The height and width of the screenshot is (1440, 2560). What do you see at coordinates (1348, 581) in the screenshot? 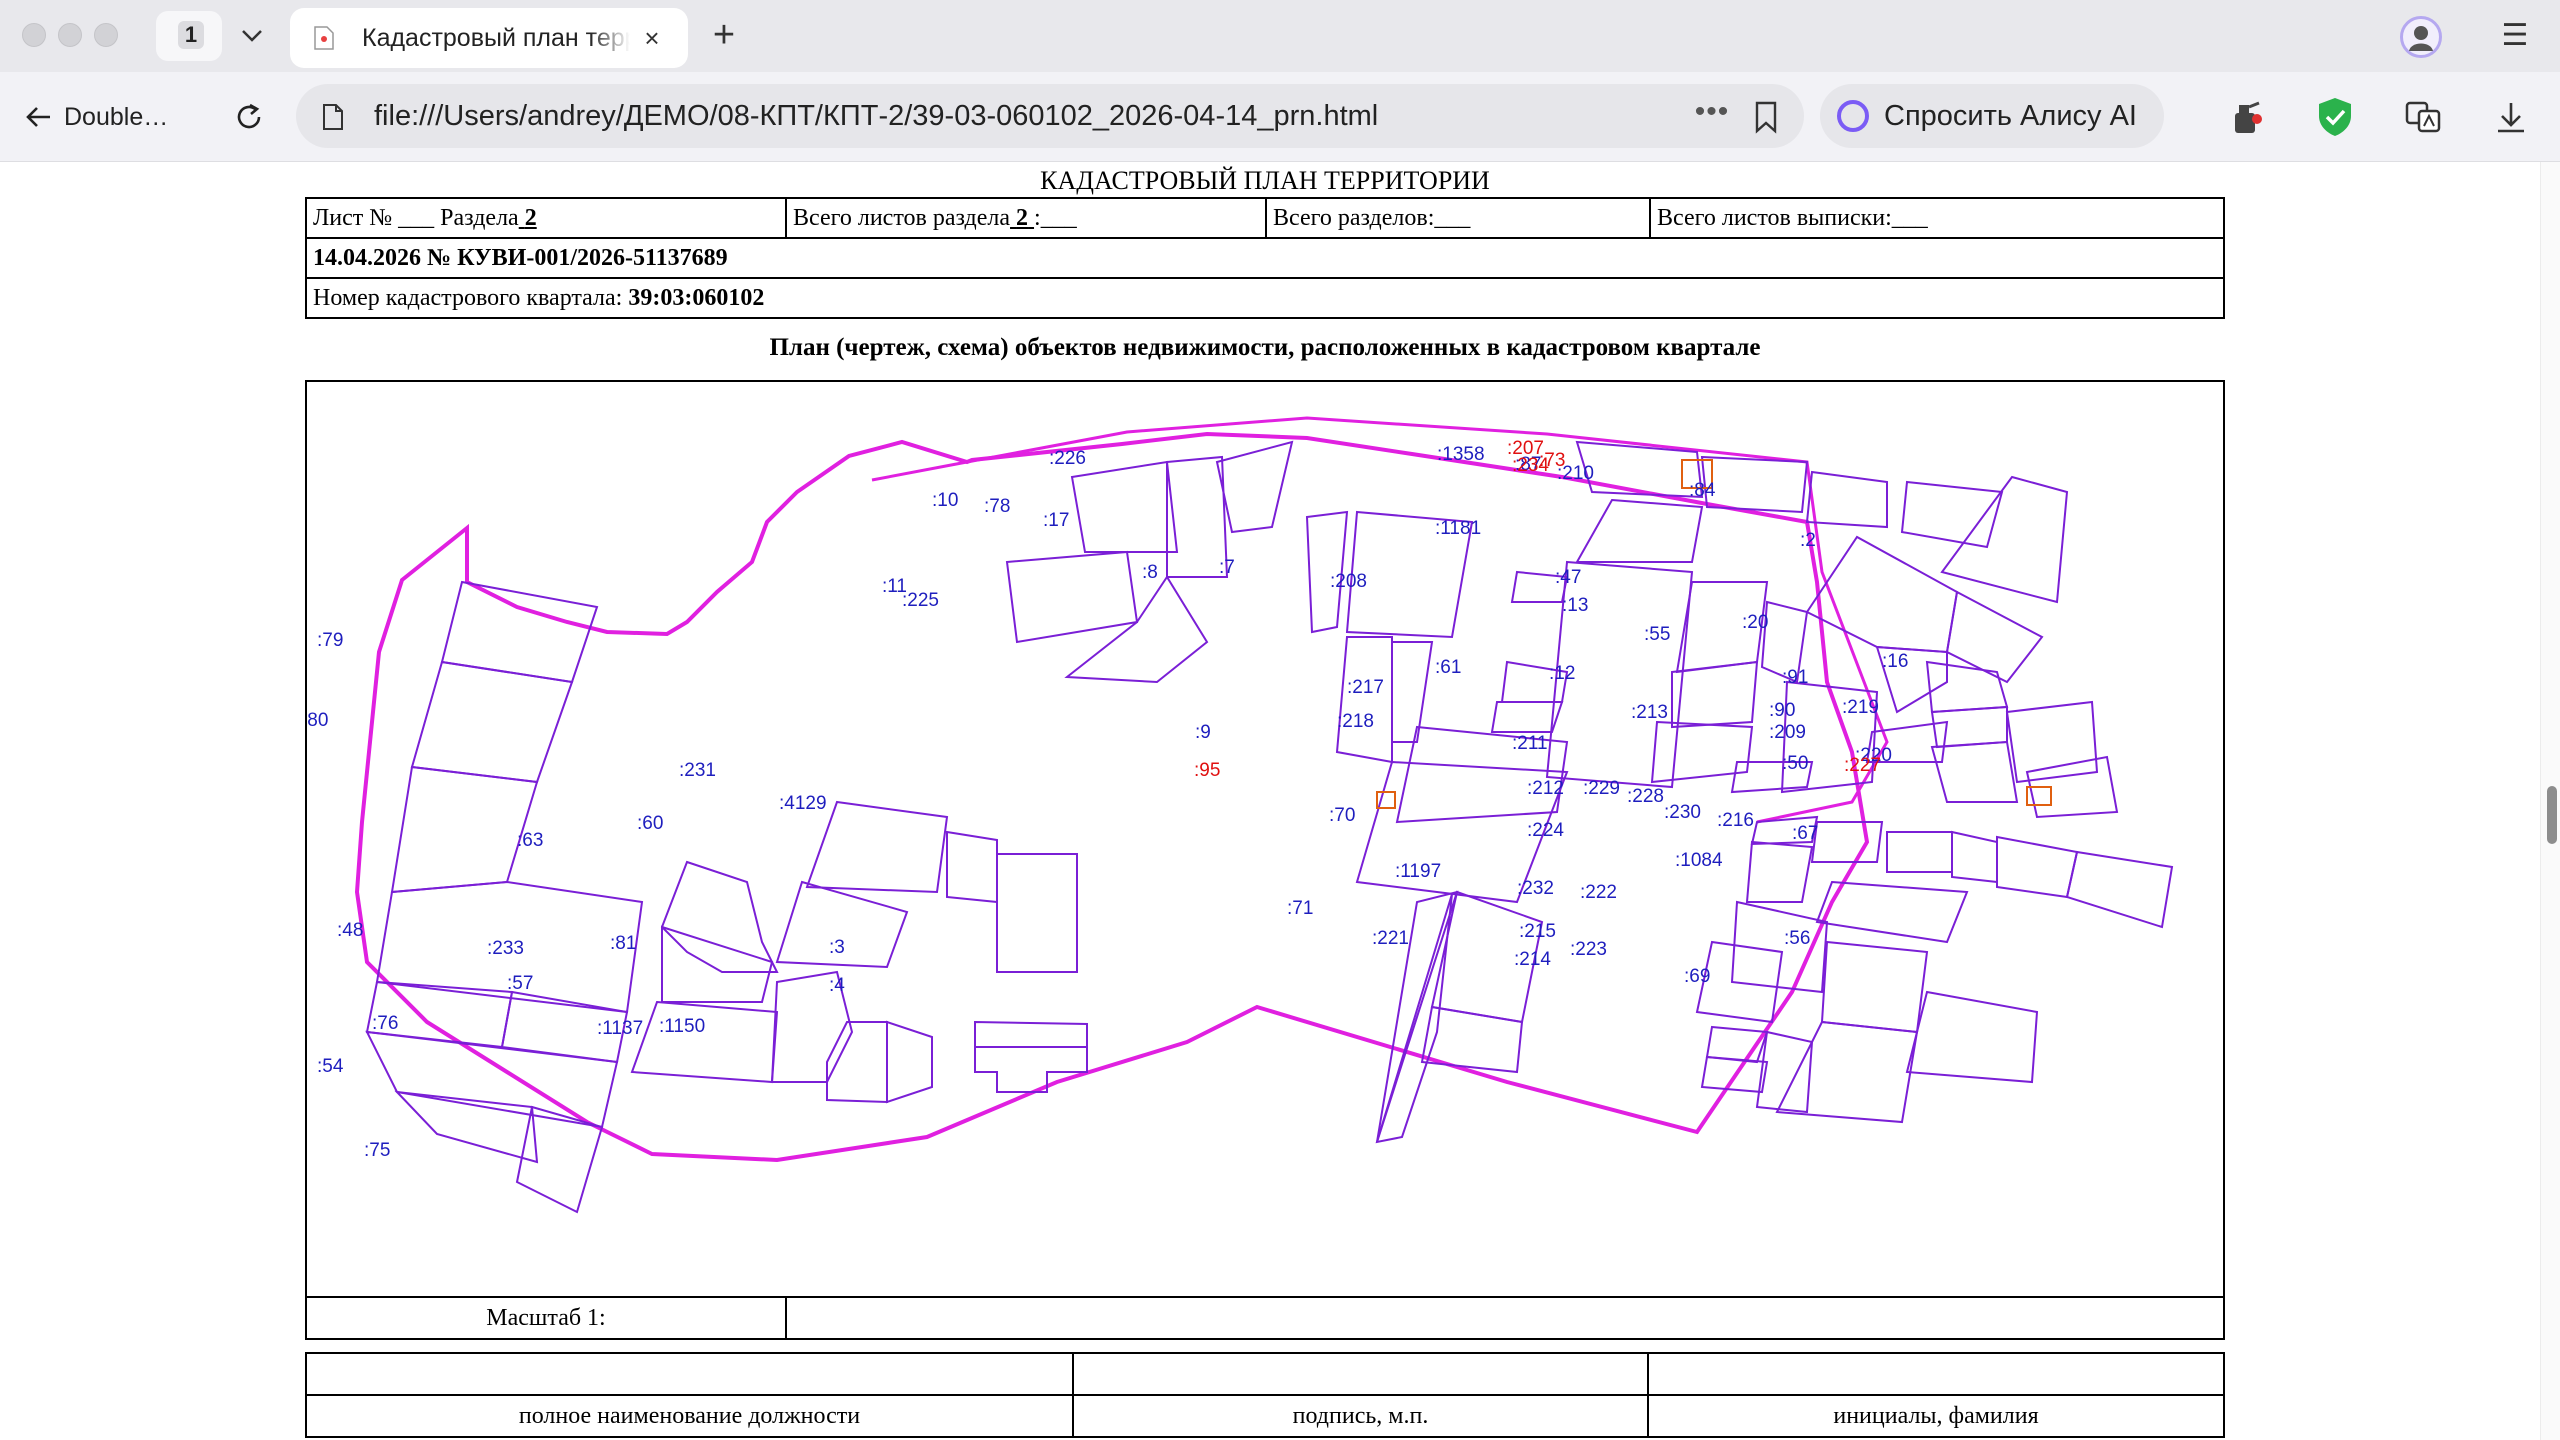
I see `parcel-label-208: :208` at bounding box center [1348, 581].